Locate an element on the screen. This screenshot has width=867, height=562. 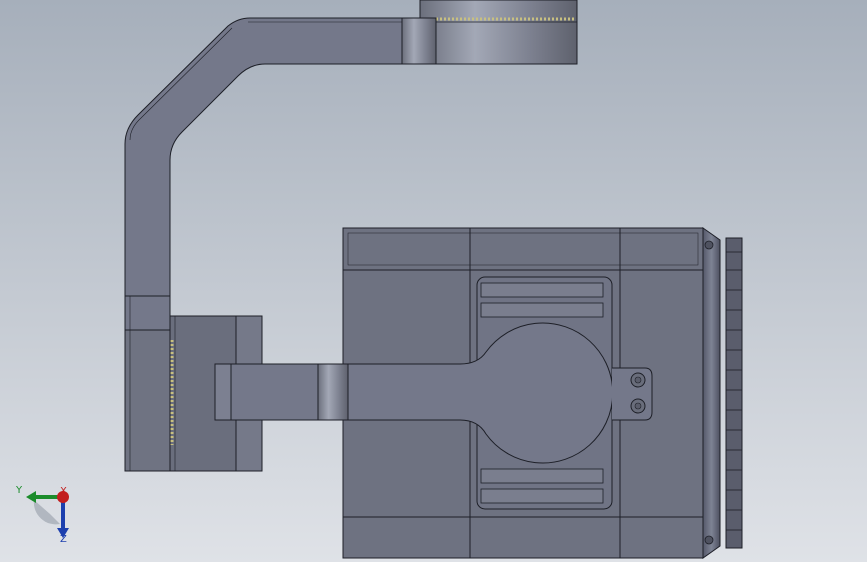
side-arm is located at coordinates (147, 383).